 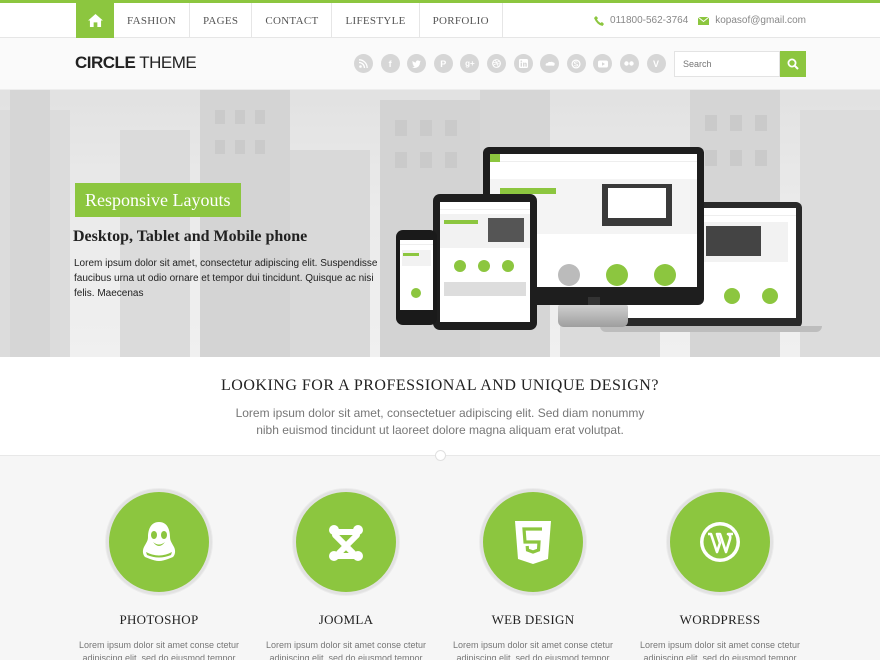 What do you see at coordinates (461, 20) in the screenshot?
I see `nav-item-portfolio: PORFOLIO` at bounding box center [461, 20].